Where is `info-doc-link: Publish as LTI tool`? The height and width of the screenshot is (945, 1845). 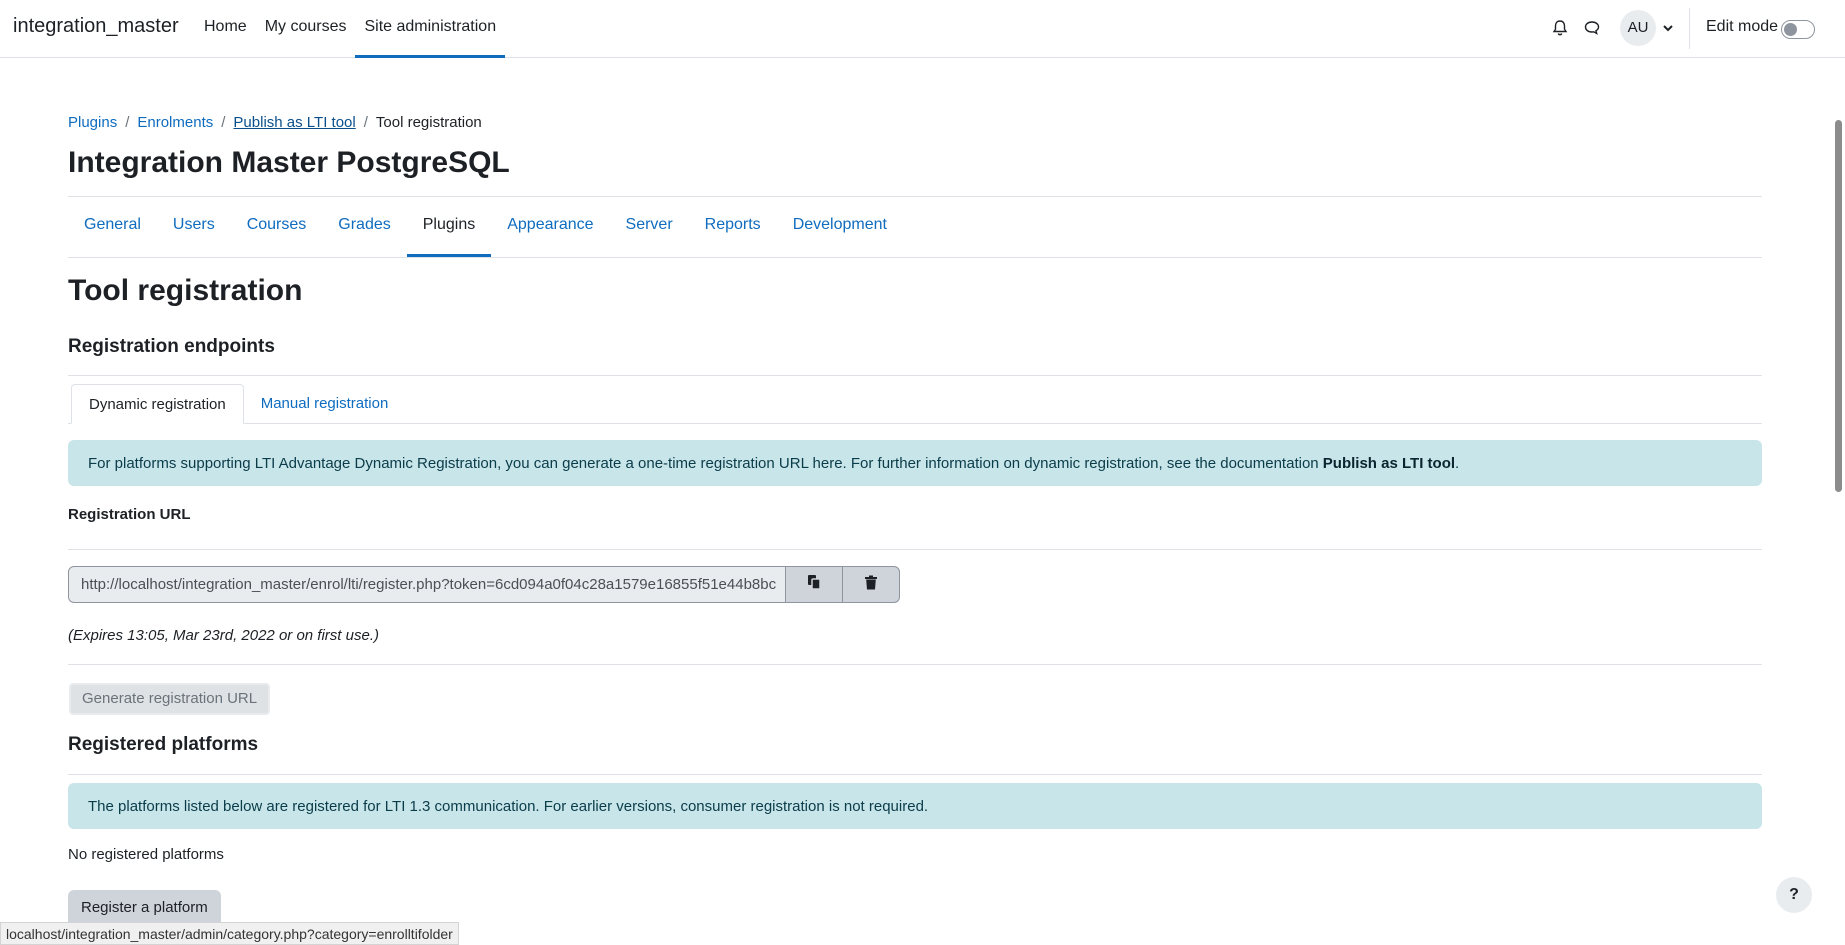
info-doc-link: Publish as LTI tool is located at coordinates (1389, 463).